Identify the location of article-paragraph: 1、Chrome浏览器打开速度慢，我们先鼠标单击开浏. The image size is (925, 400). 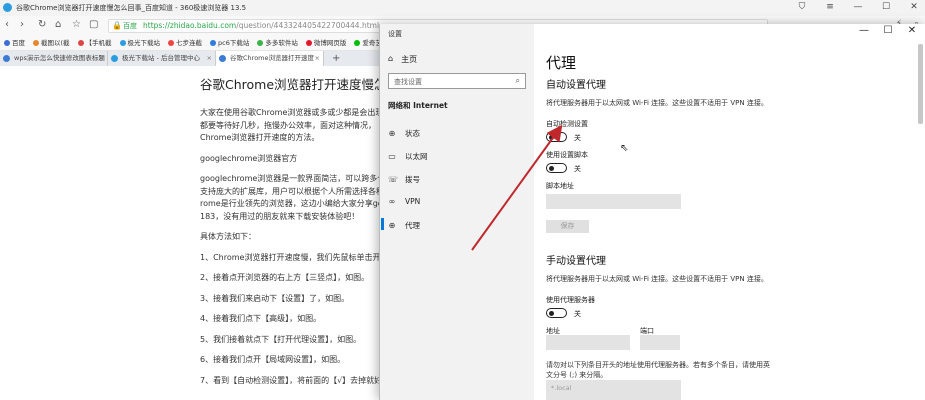
(294, 257).